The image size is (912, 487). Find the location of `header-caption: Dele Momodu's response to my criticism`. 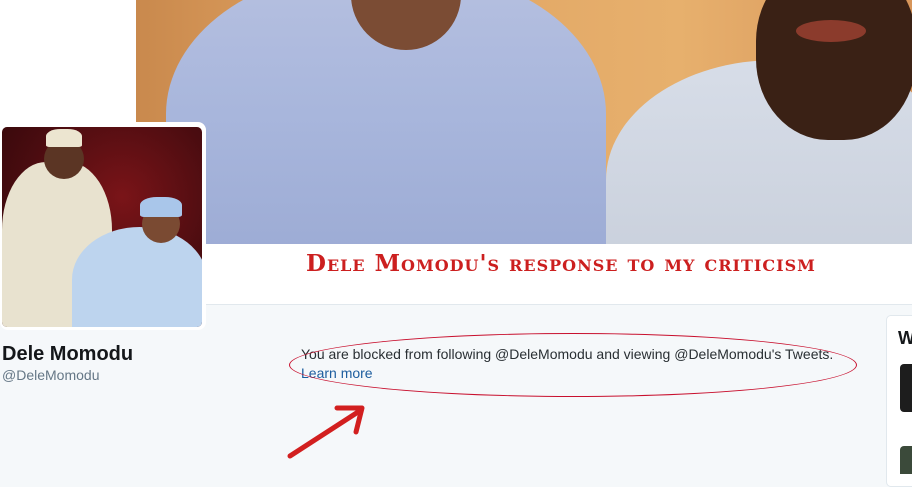

header-caption: Dele Momodu's response to my criticism is located at coordinates (561, 263).